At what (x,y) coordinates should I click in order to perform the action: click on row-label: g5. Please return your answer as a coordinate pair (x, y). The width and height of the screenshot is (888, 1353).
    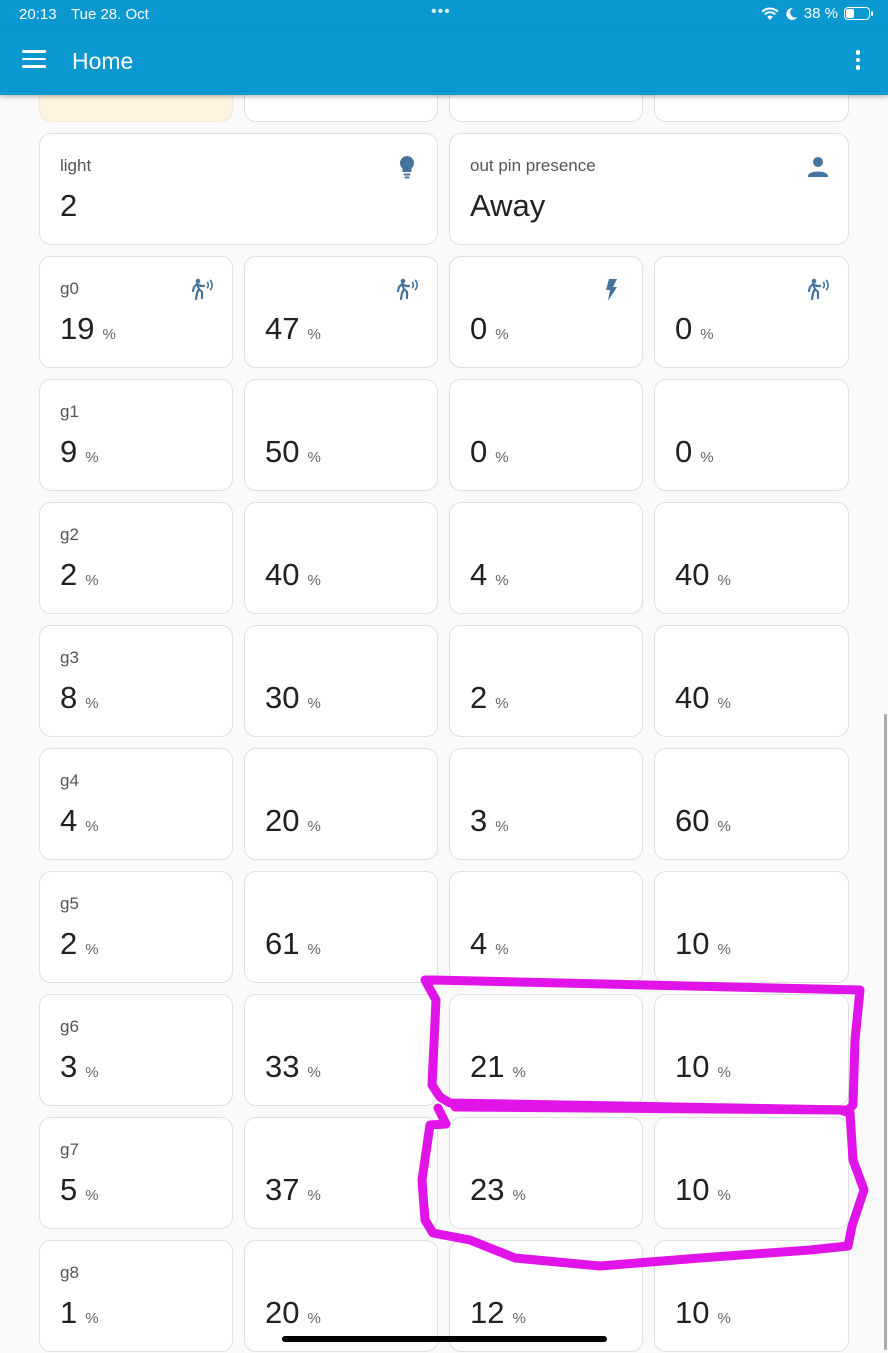
    Looking at the image, I should click on (69, 903).